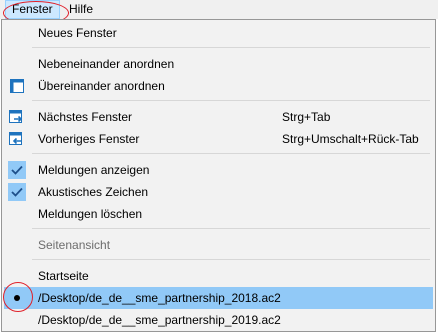 The height and width of the screenshot is (334, 438). What do you see at coordinates (17, 139) in the screenshot?
I see `previous-window-icon` at bounding box center [17, 139].